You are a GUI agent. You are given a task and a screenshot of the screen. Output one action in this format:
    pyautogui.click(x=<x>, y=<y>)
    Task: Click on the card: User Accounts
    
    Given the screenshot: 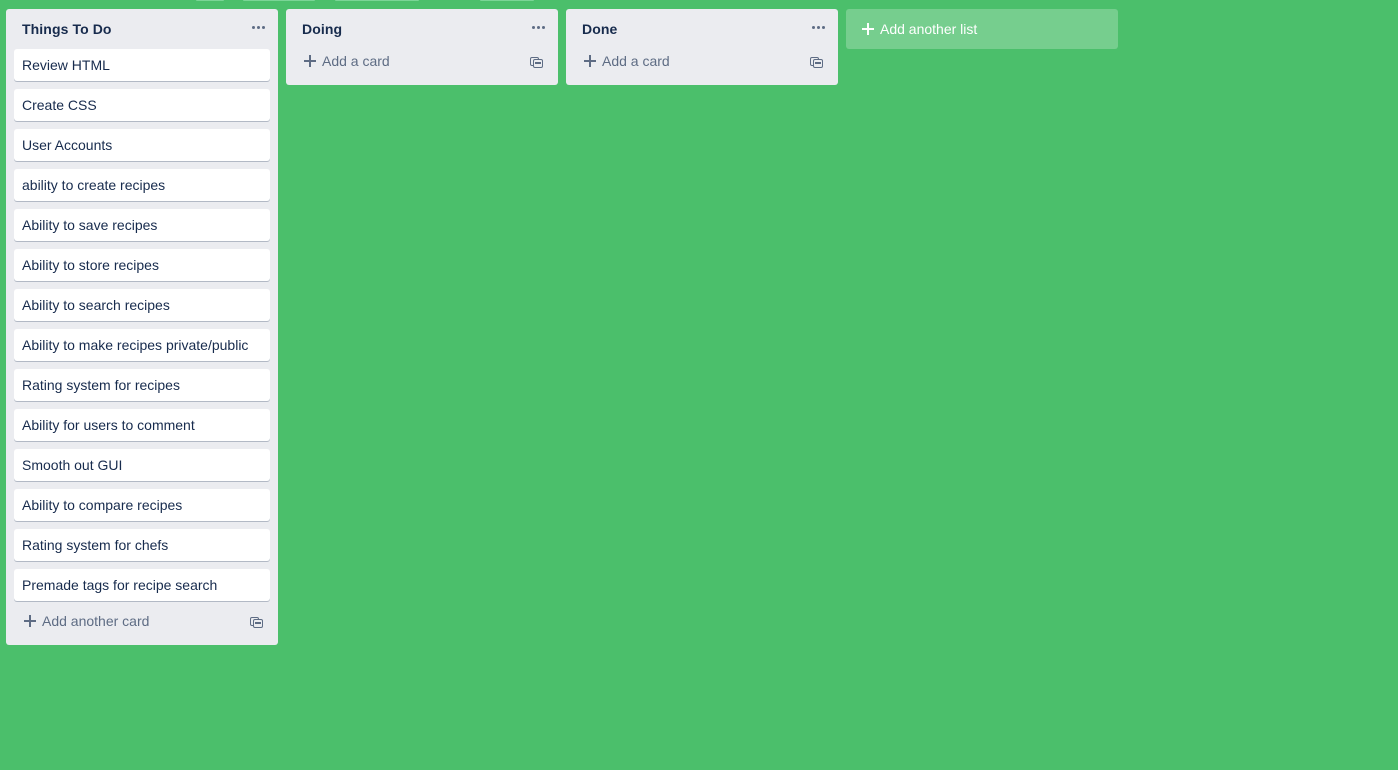 What is the action you would take?
    pyautogui.click(x=142, y=145)
    